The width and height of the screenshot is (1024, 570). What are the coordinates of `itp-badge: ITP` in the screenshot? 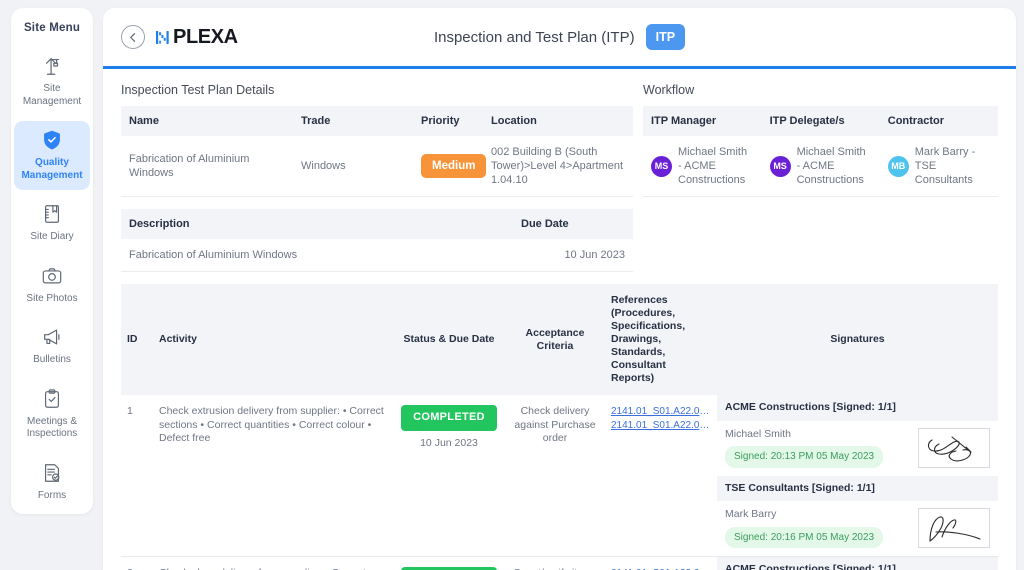 It's located at (665, 37).